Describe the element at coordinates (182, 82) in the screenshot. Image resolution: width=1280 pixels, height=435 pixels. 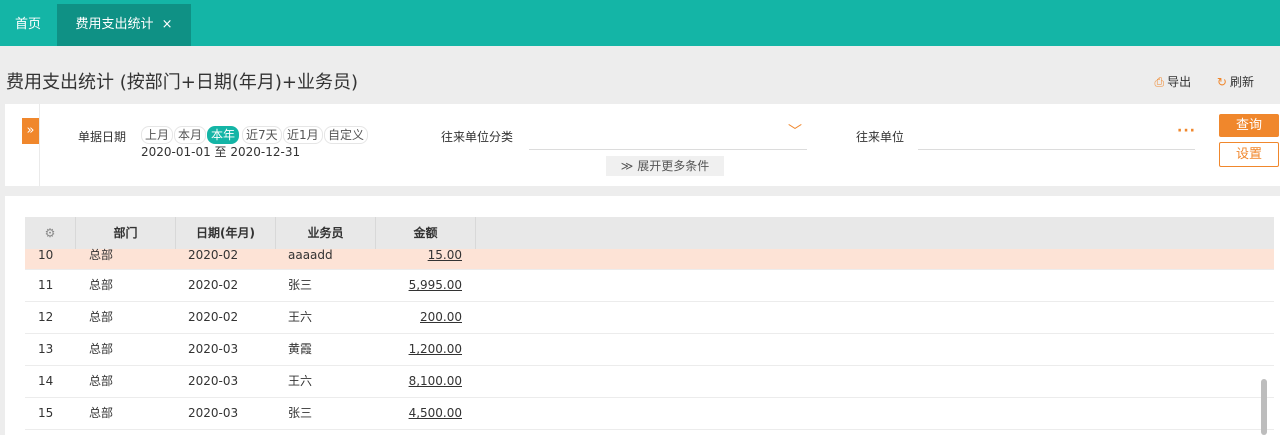
I see `page-title: 费用支出统计 (按部门+日期(年月)+业务员)` at that location.